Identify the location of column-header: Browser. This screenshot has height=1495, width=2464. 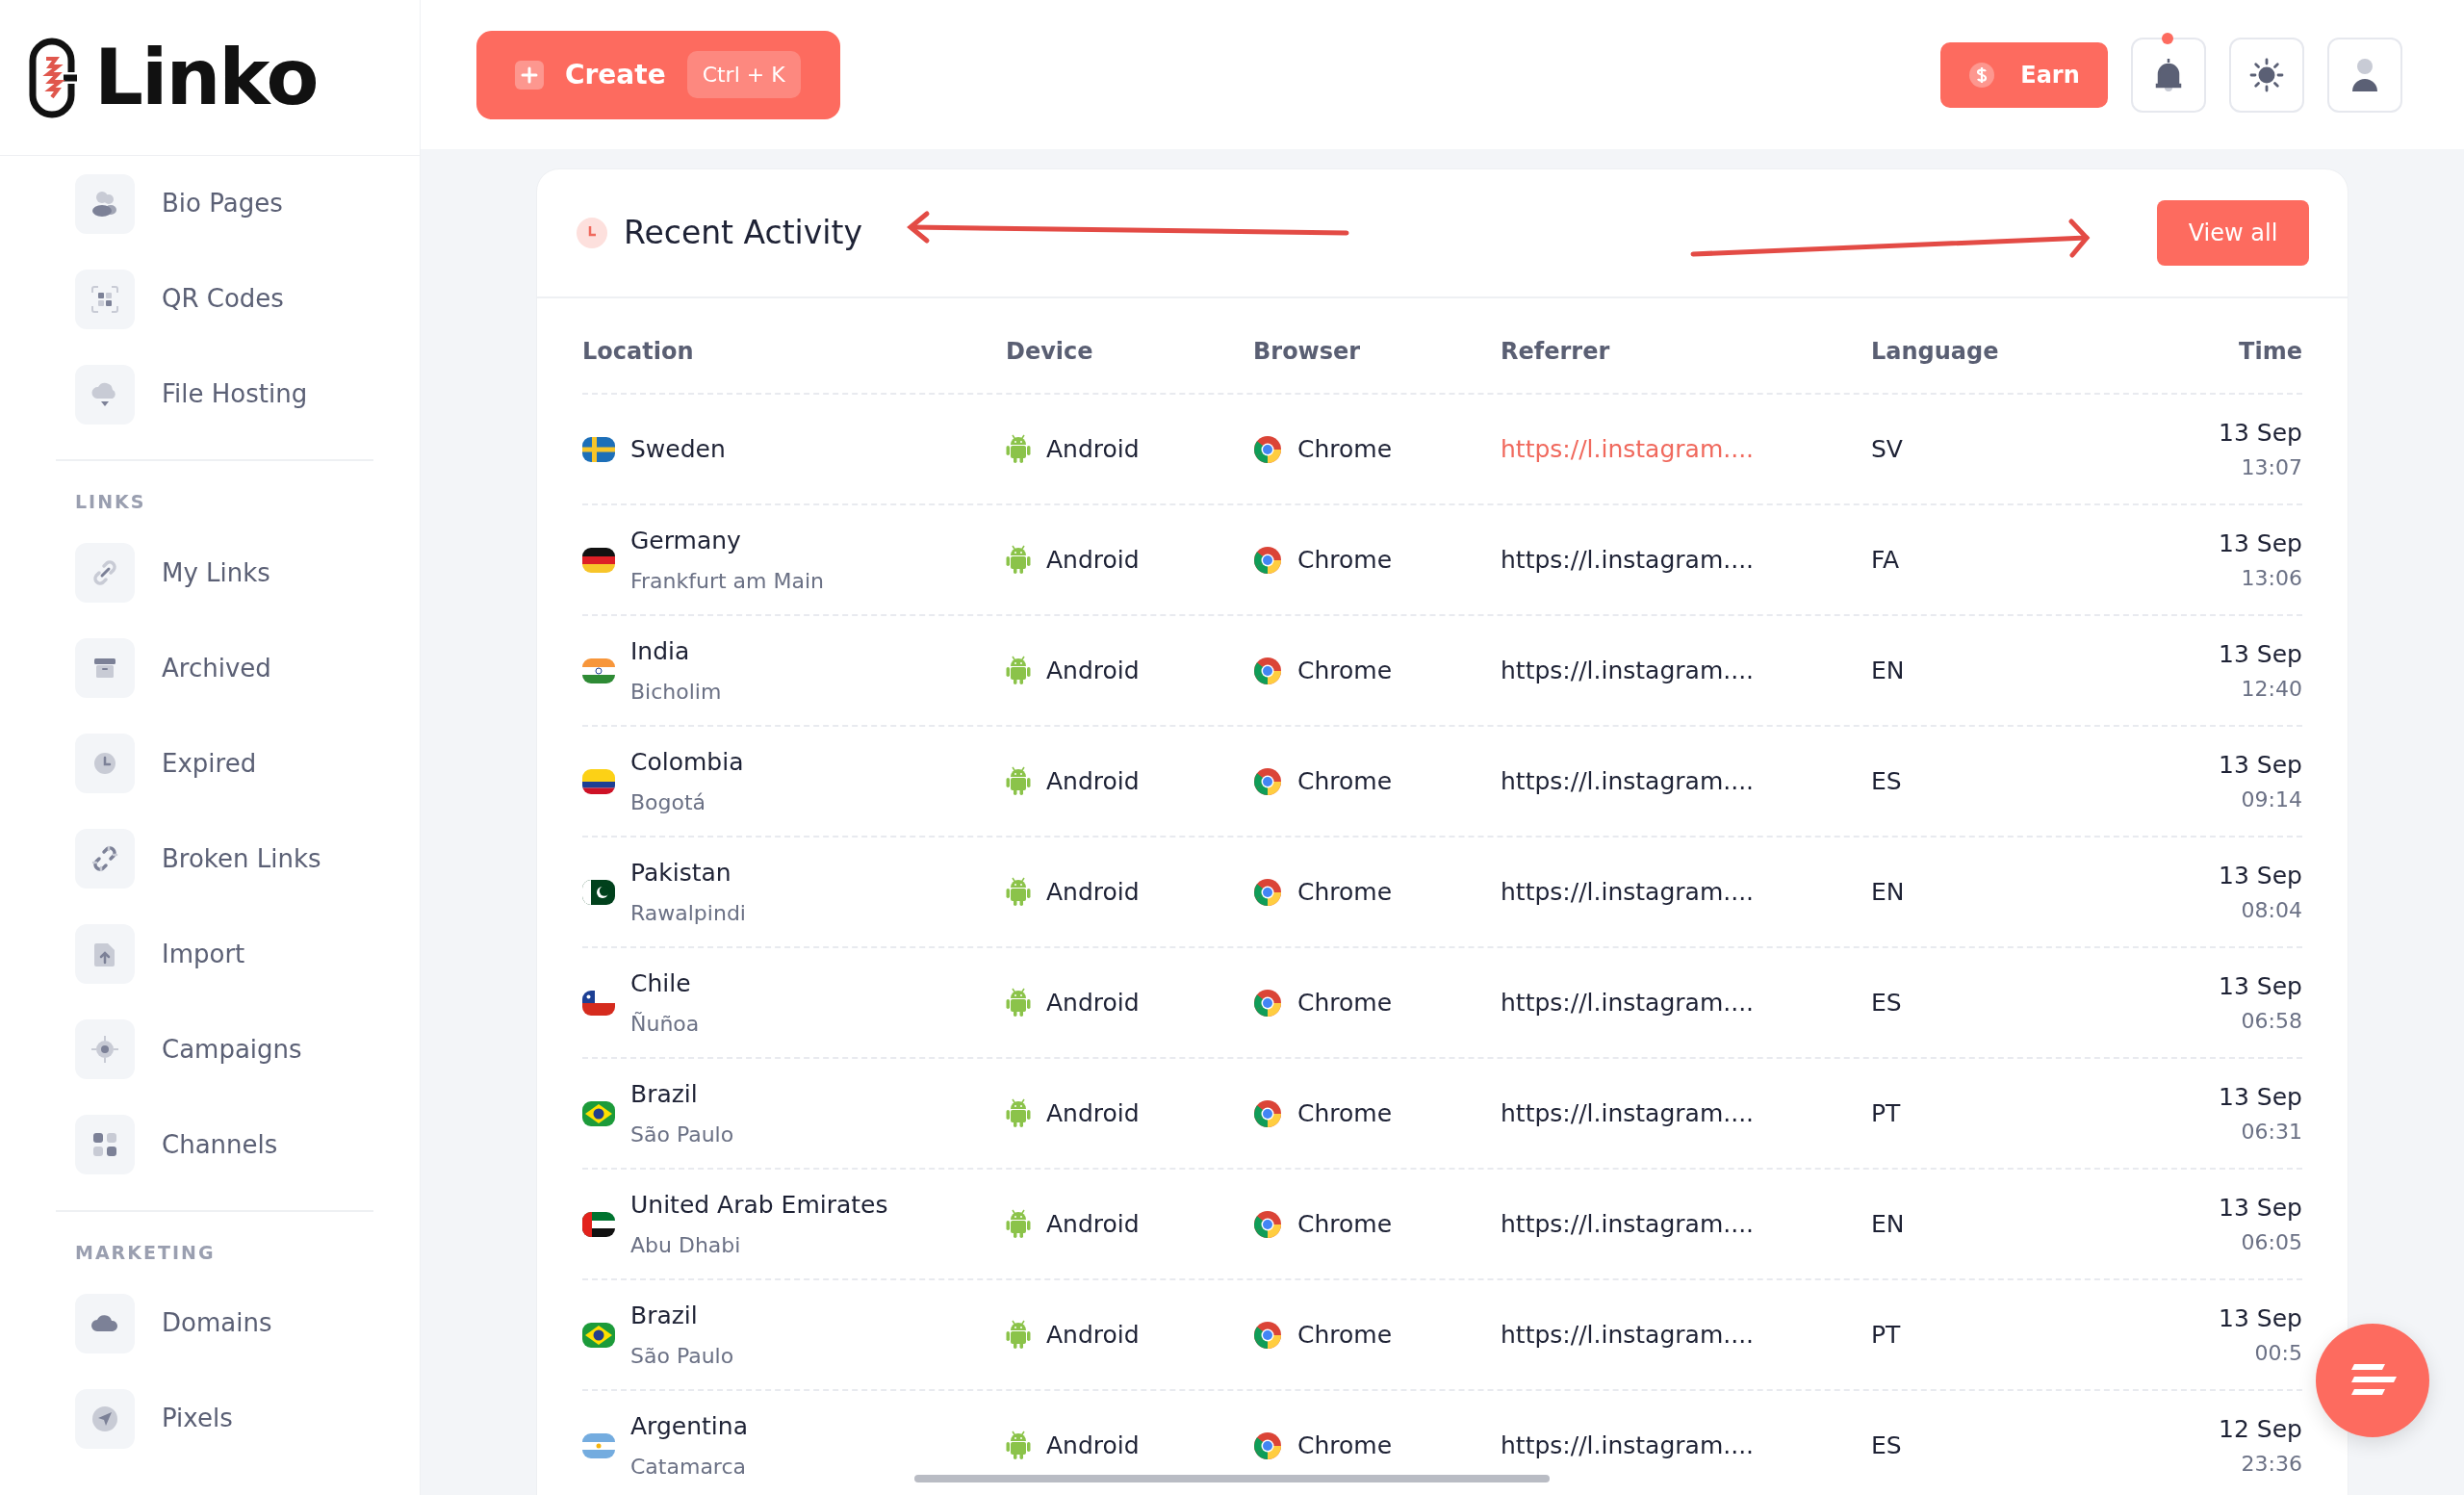
(1307, 352).